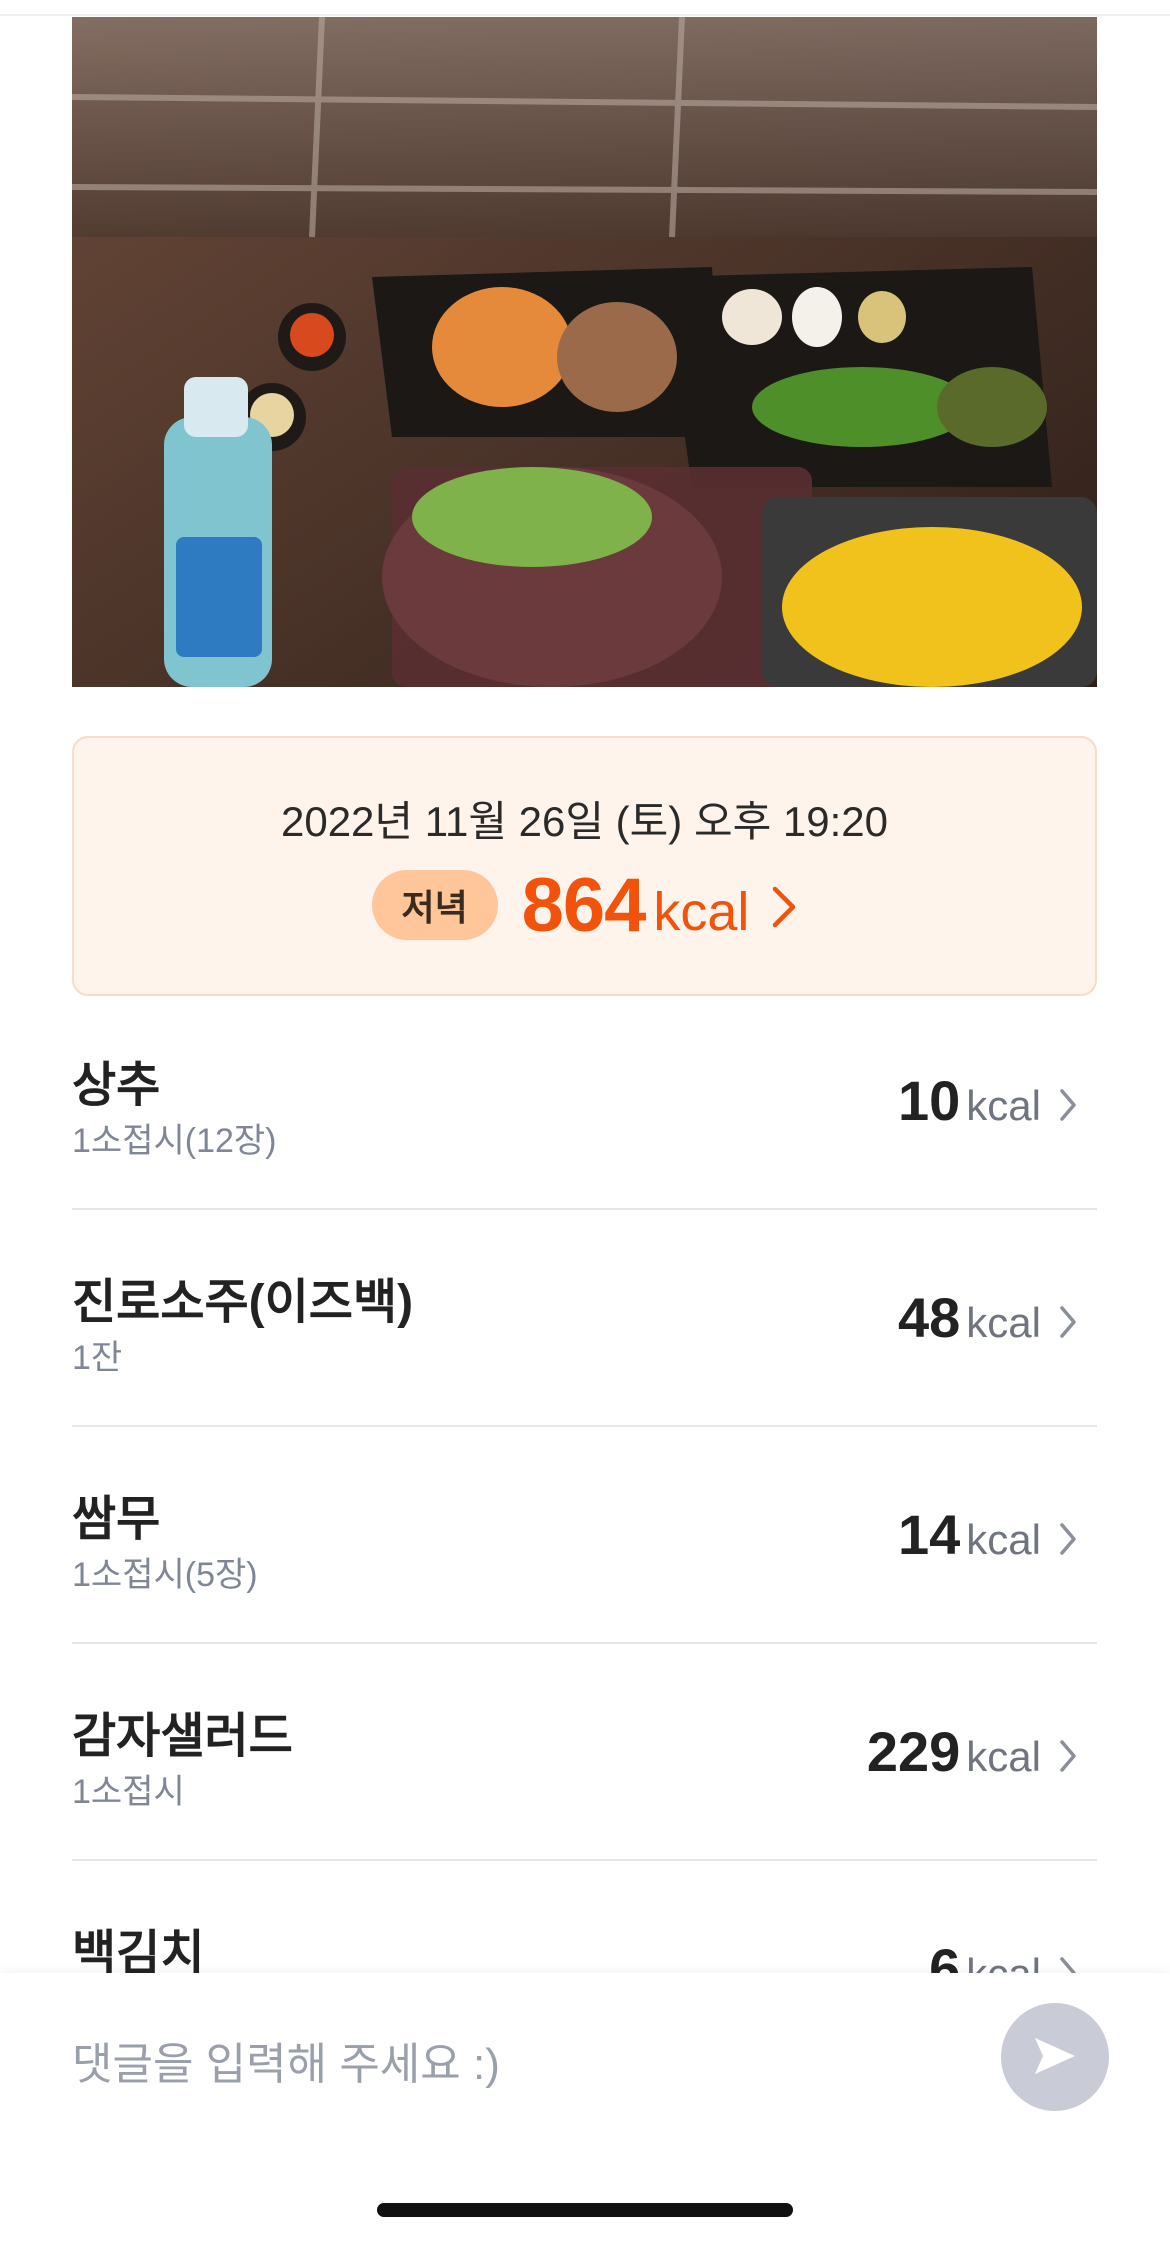 The image size is (1170, 2243). Describe the element at coordinates (913, 1751) in the screenshot. I see `food-kcal-value: 229` at that location.